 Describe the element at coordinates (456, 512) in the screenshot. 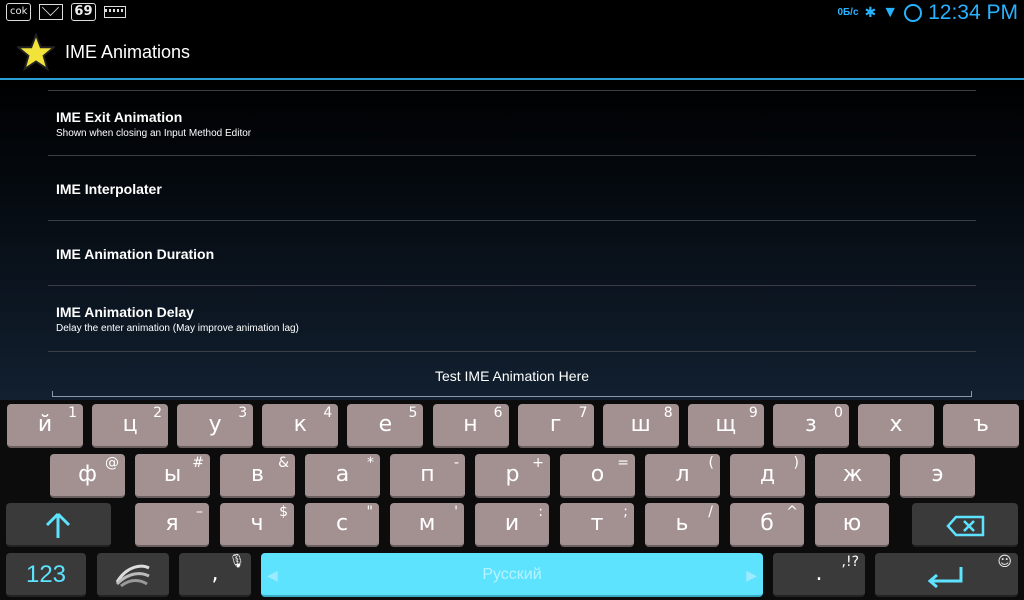

I see `key-hint: '` at that location.